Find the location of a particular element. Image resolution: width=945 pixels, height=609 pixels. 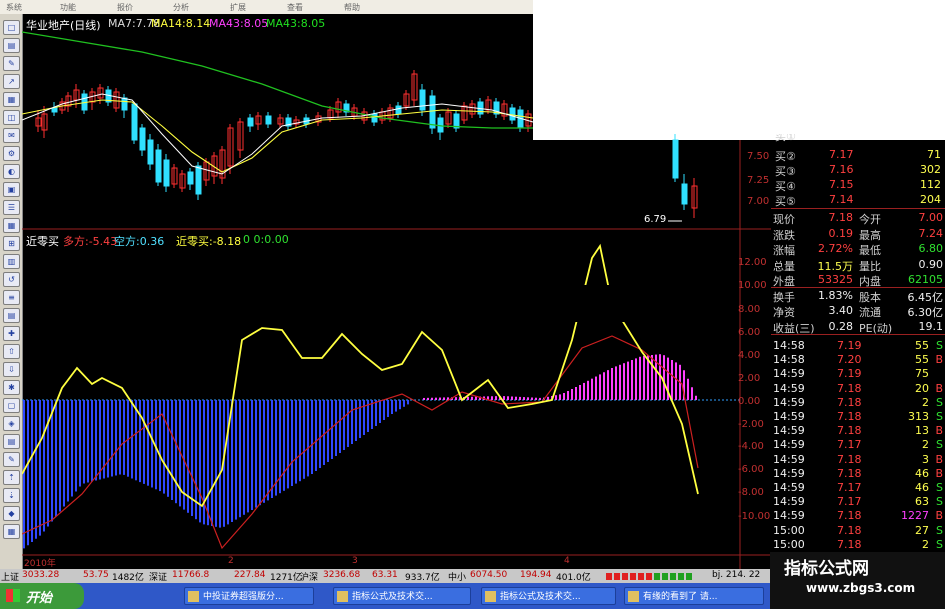

toolbar-button-16: ≡ is located at coordinates (11, 297).